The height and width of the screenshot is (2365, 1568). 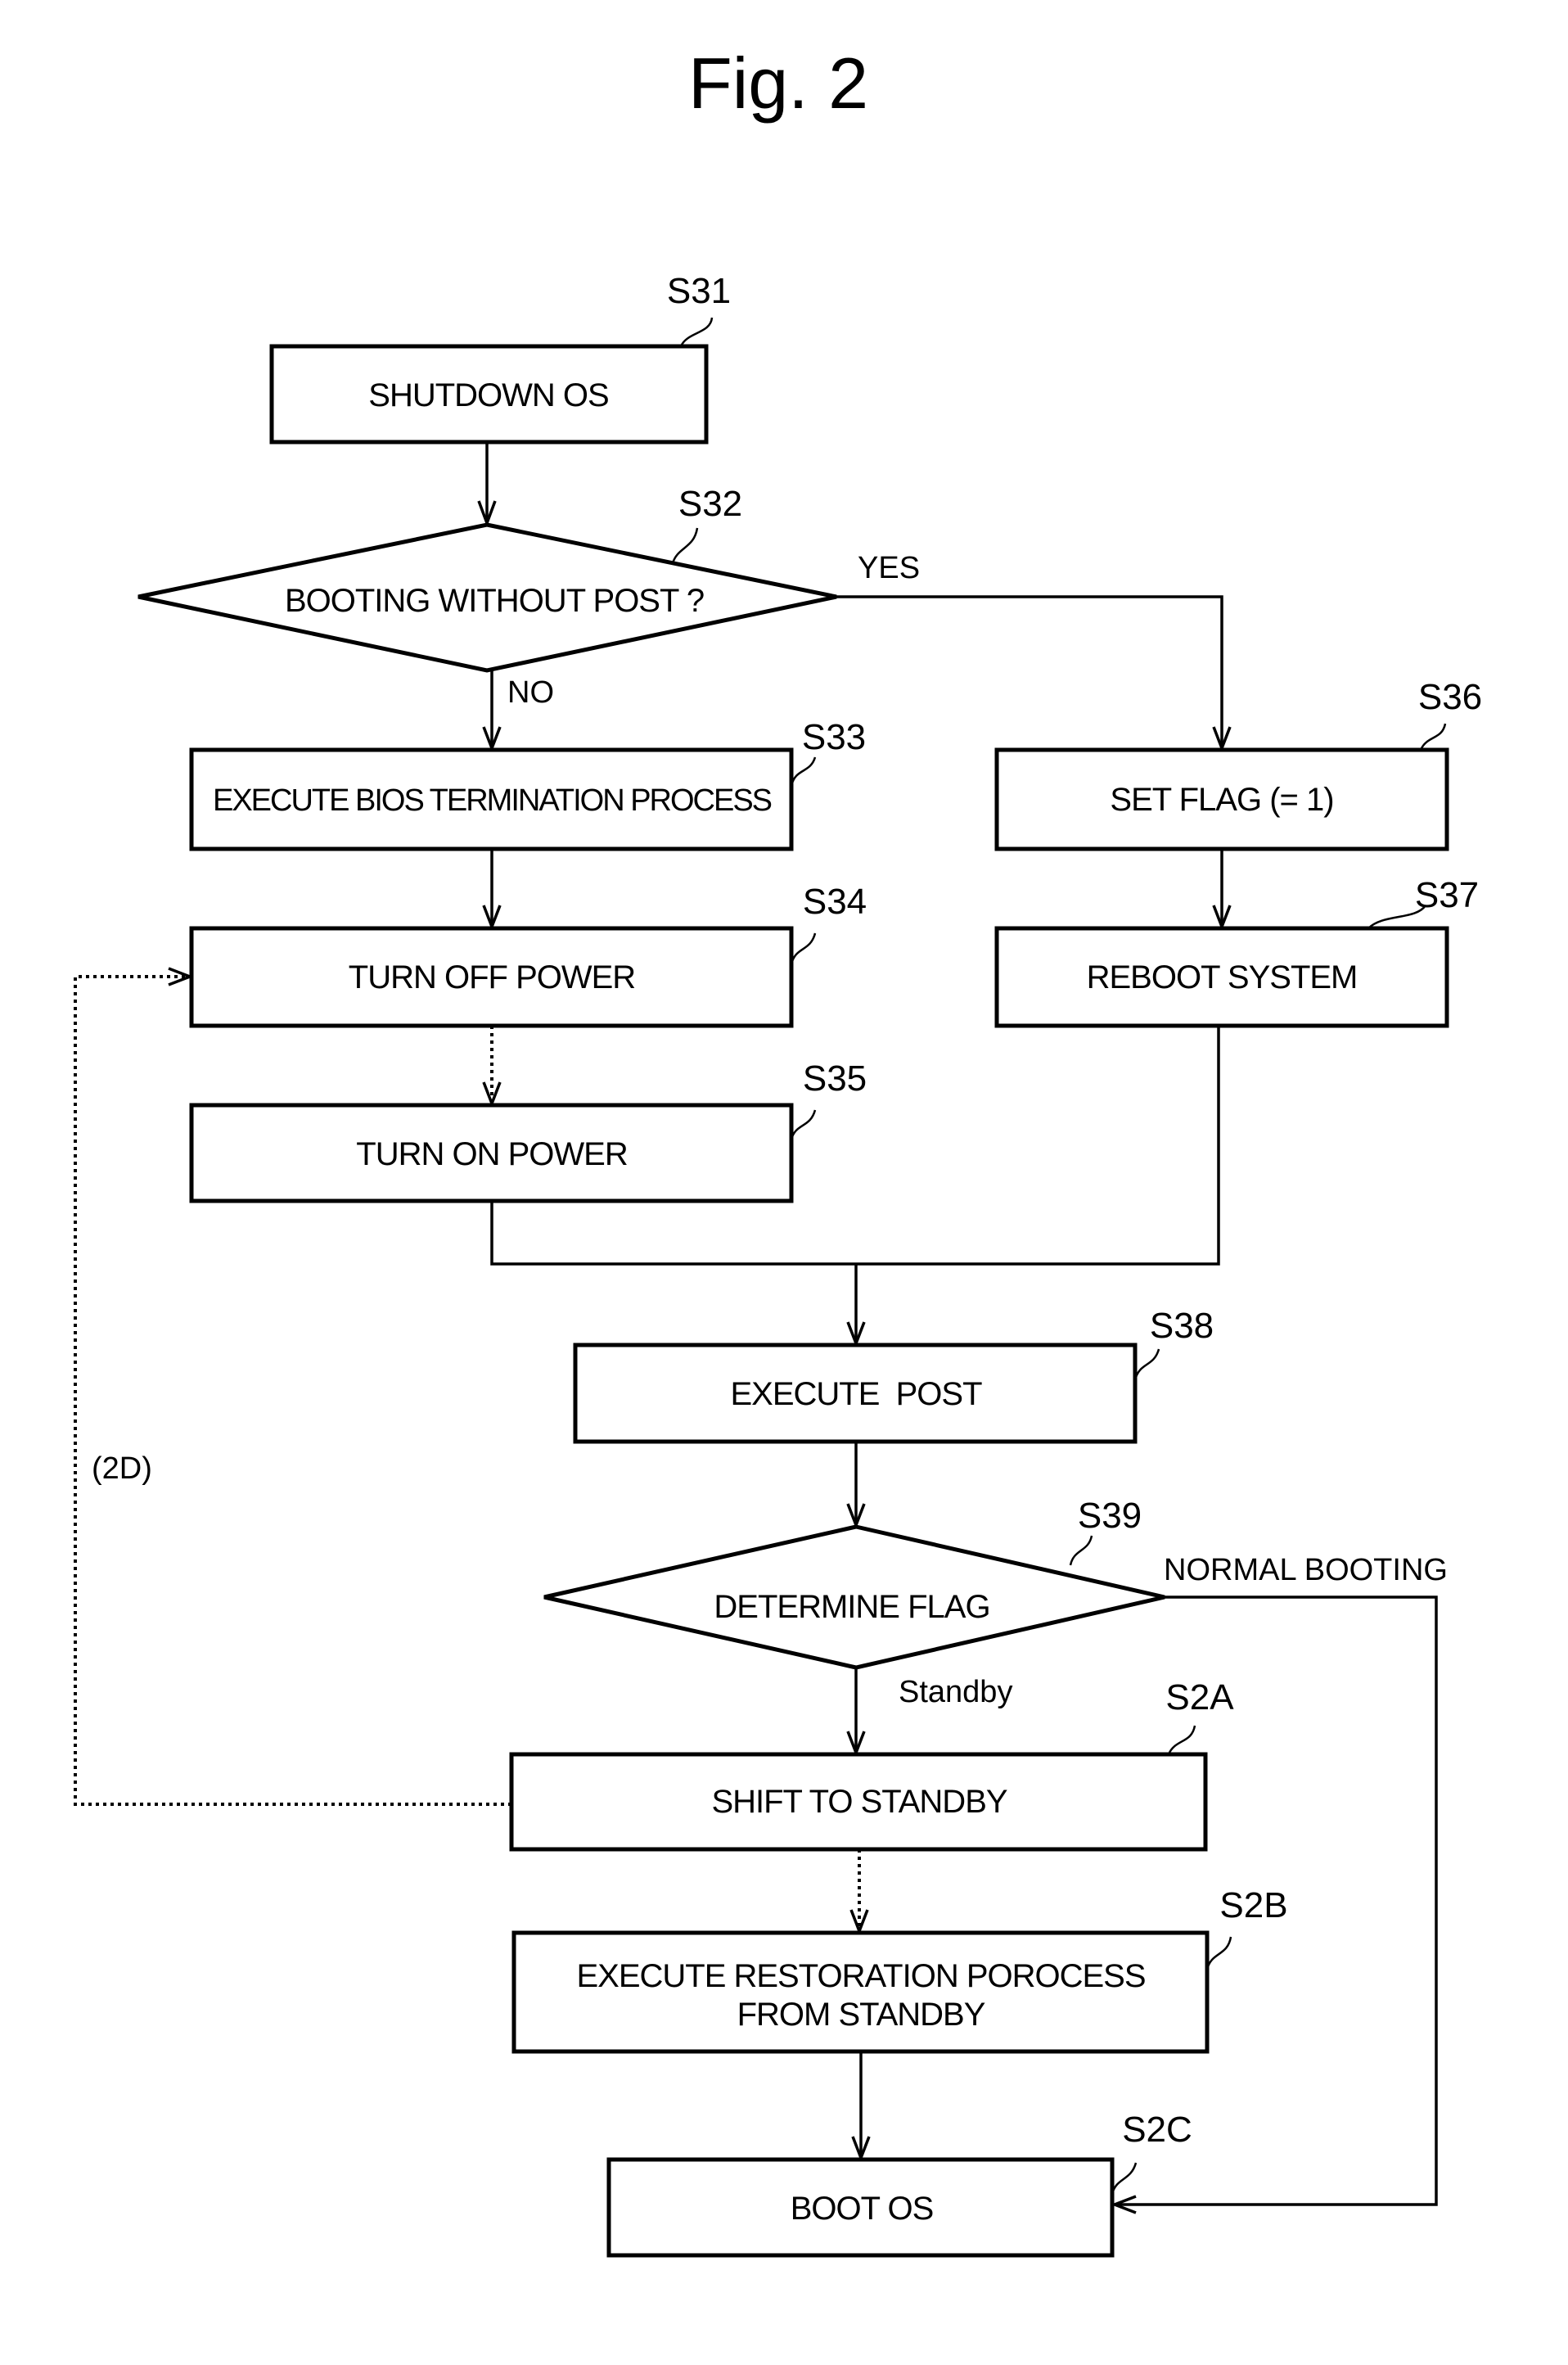 I want to click on step-text: EXECUTE POST, so click(x=856, y=1394).